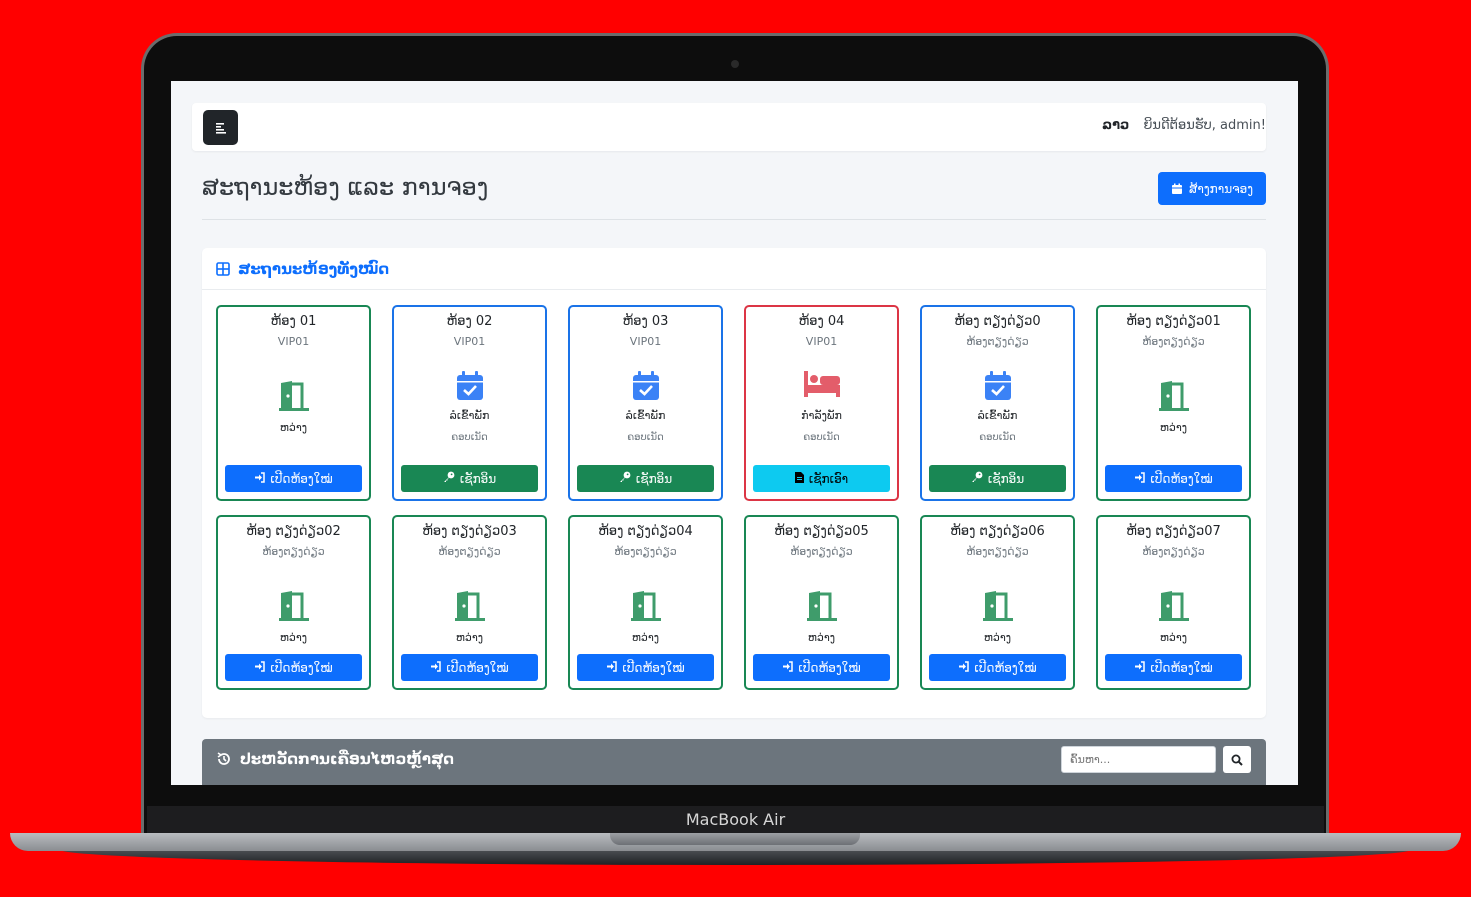 The image size is (1471, 897). I want to click on recent-activity-title-wrap: ປະຫວັດການເຄື່ອນໄຫວຫຼ້າສຸດ, so click(335, 759).